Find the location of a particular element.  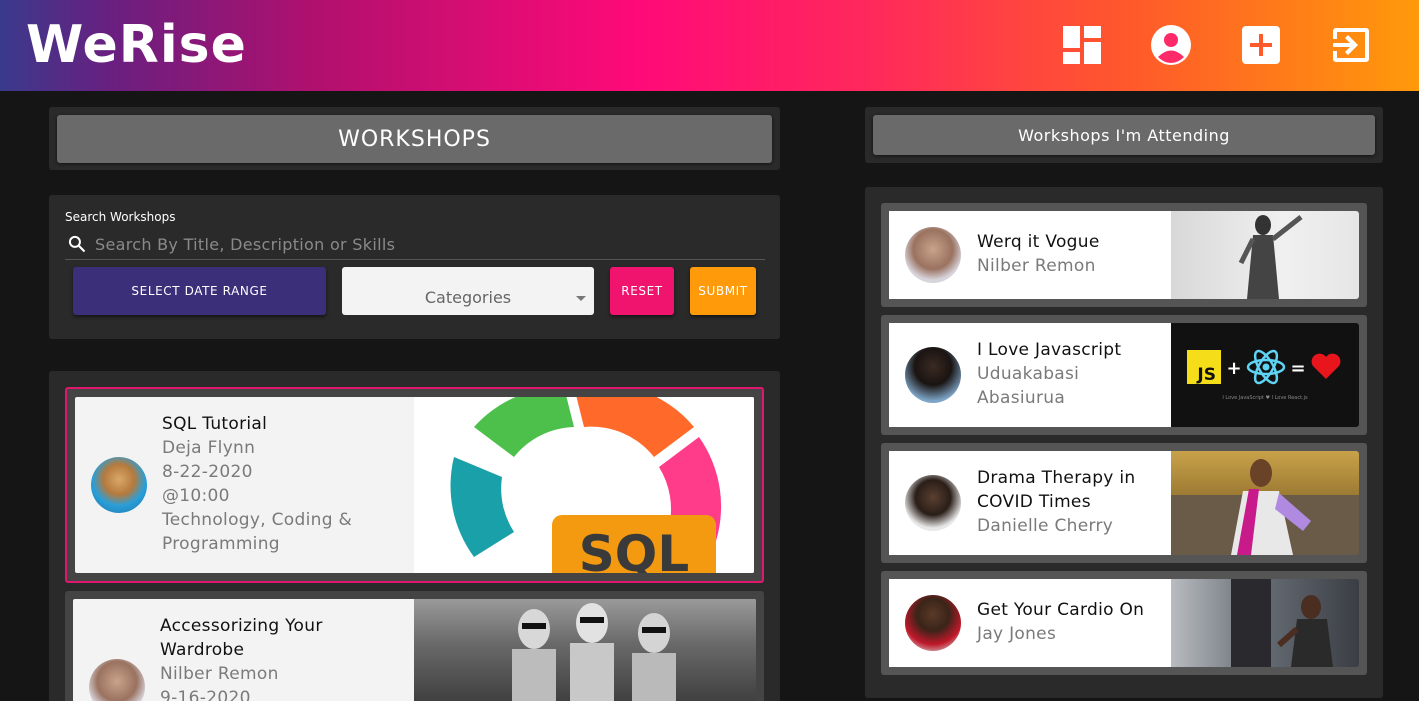

workshop-host: Nilber Remon is located at coordinates (219, 674).